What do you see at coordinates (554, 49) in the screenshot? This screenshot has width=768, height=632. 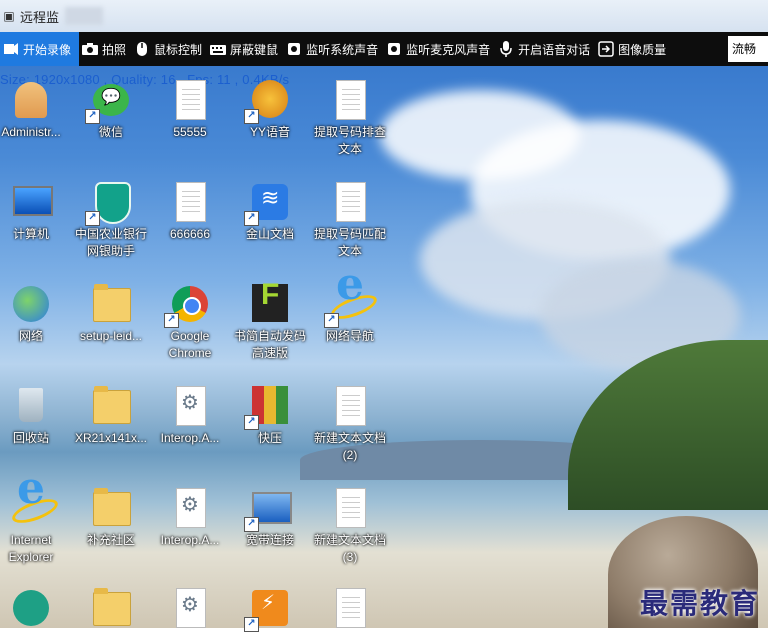 I see `toolbar-label: 开启语音对话` at bounding box center [554, 49].